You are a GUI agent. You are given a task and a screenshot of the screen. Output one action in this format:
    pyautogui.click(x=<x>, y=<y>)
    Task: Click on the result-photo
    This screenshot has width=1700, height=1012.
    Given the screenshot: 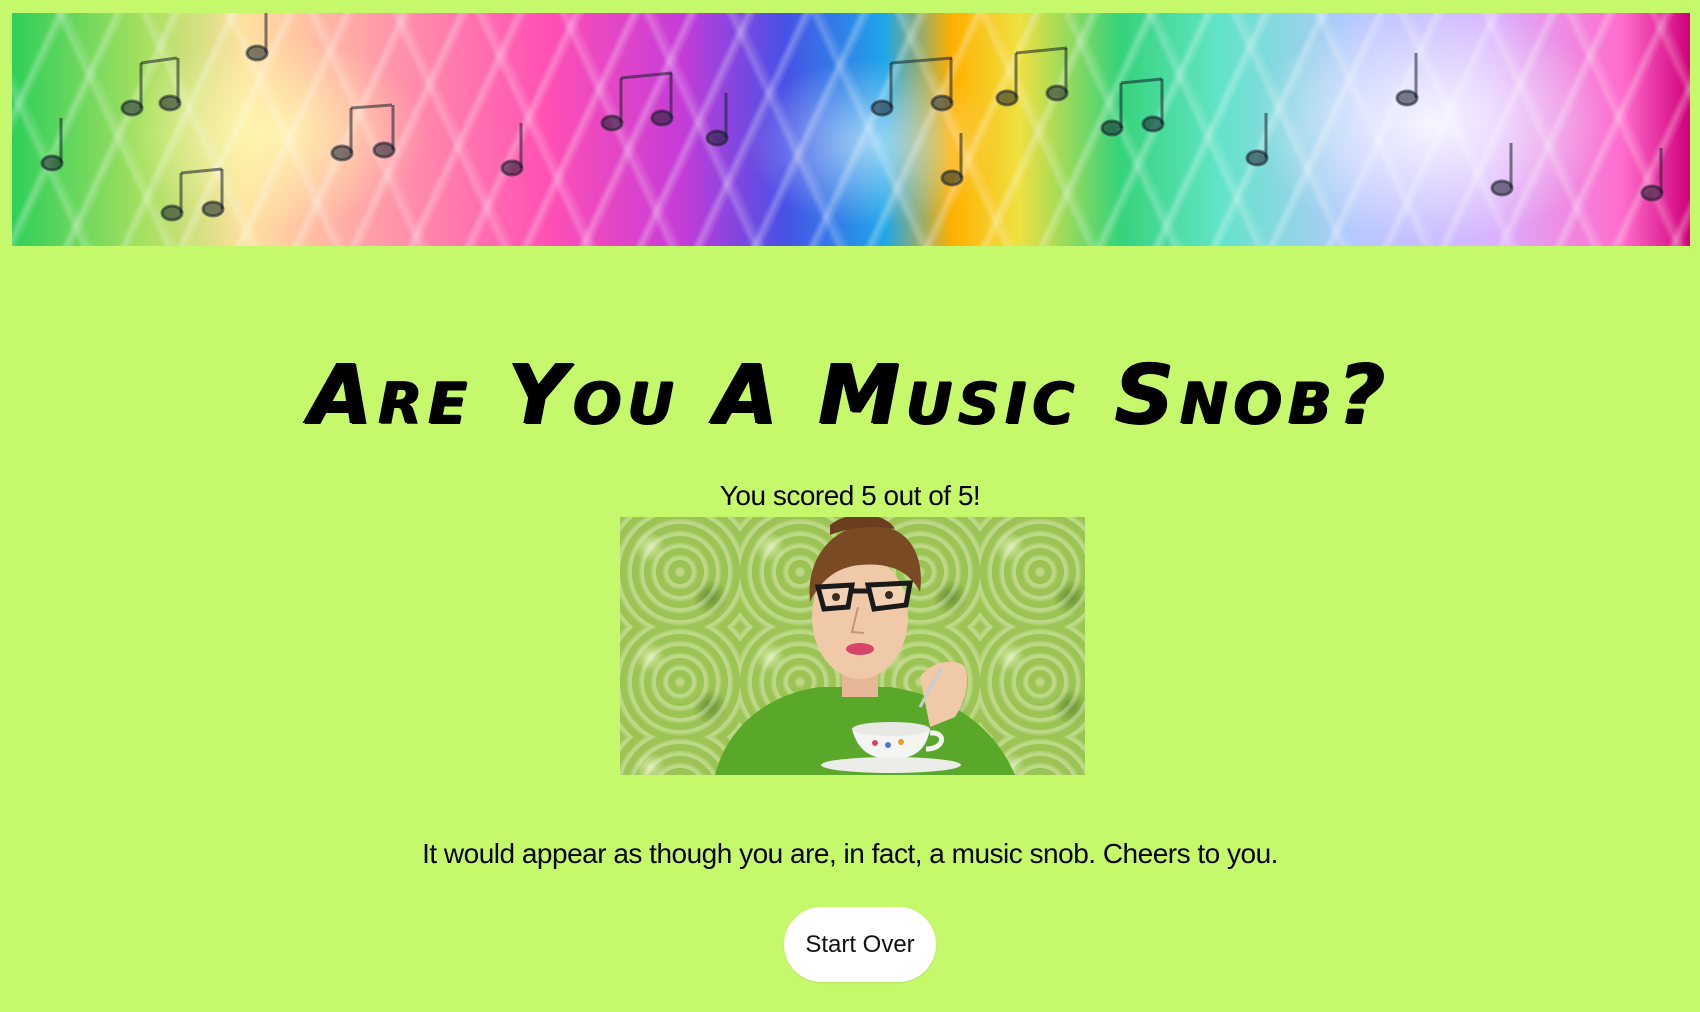 What is the action you would take?
    pyautogui.click(x=852, y=646)
    